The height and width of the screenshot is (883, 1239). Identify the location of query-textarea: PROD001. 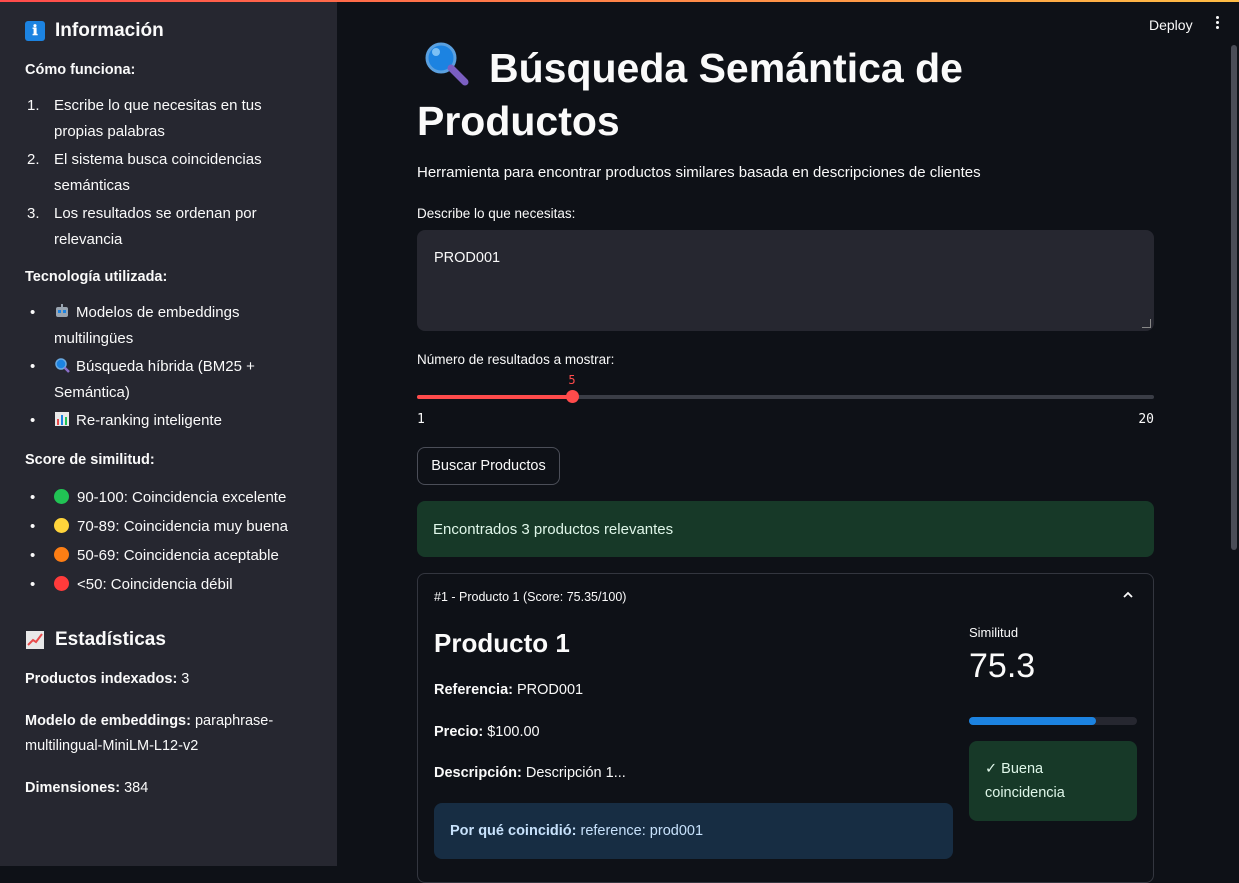
(785, 280).